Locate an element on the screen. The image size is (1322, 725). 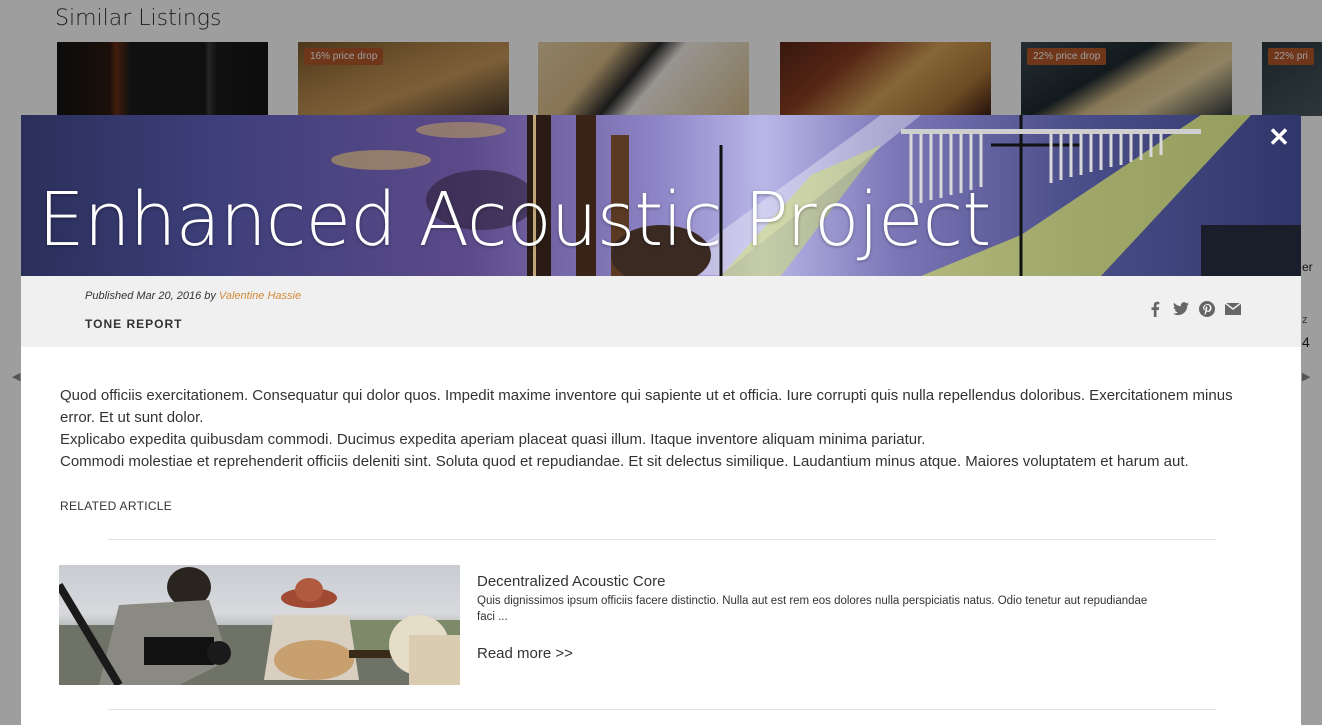
article-category: TONE REPORT is located at coordinates (133, 324).